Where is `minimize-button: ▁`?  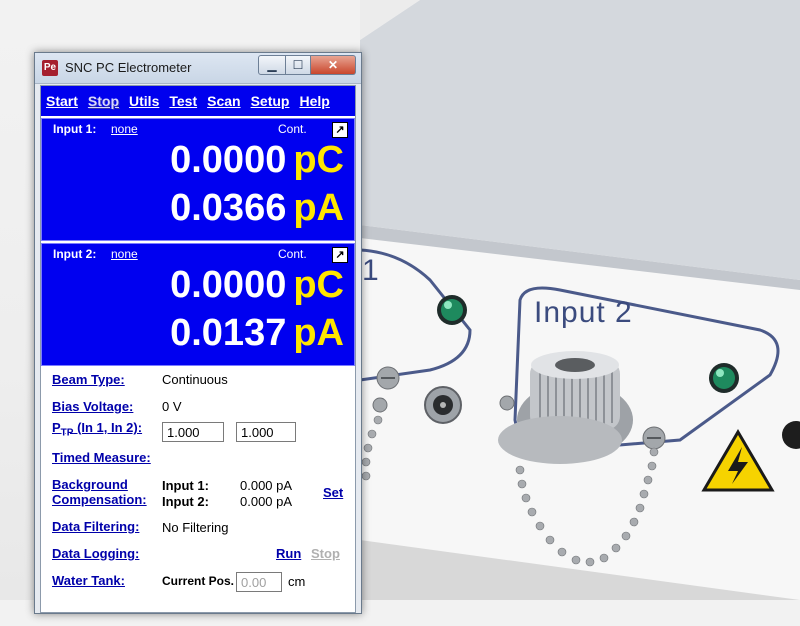 minimize-button: ▁ is located at coordinates (272, 65).